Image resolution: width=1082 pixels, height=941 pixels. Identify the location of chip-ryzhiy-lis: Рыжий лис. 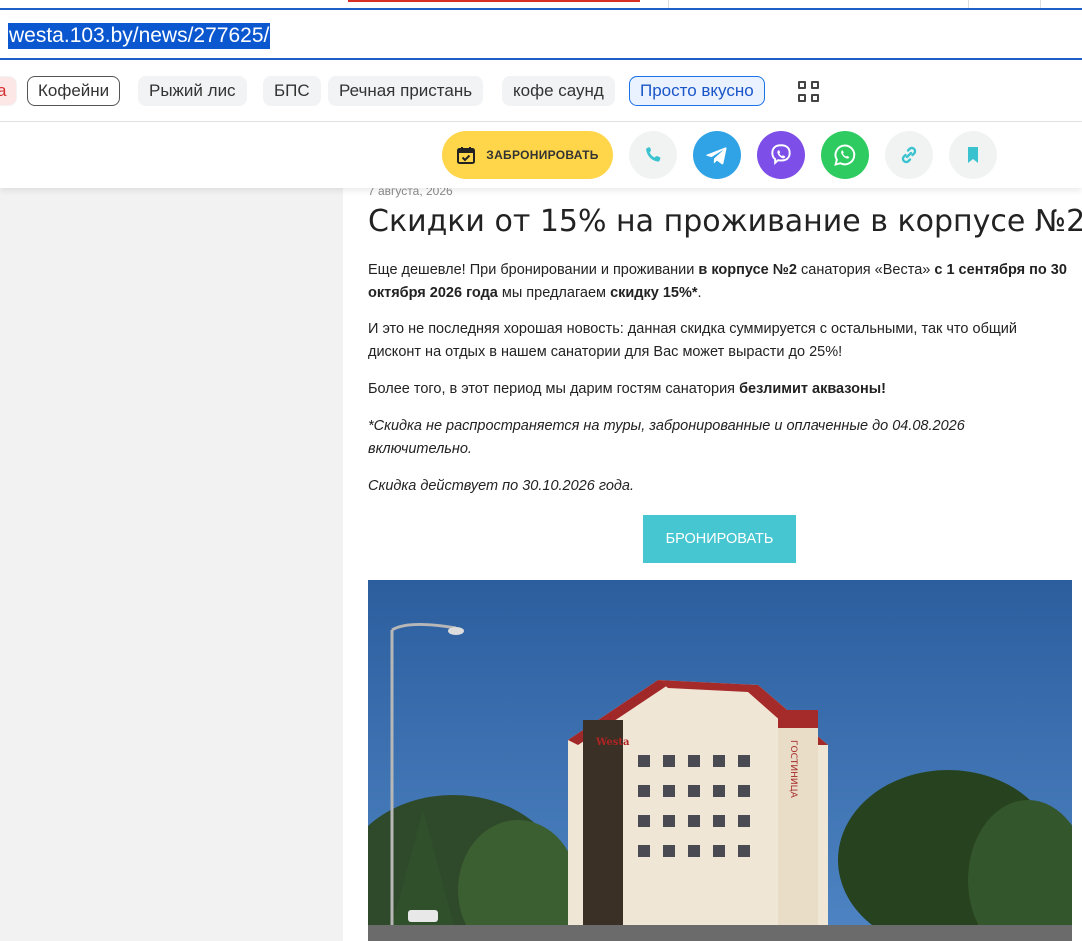
(192, 91).